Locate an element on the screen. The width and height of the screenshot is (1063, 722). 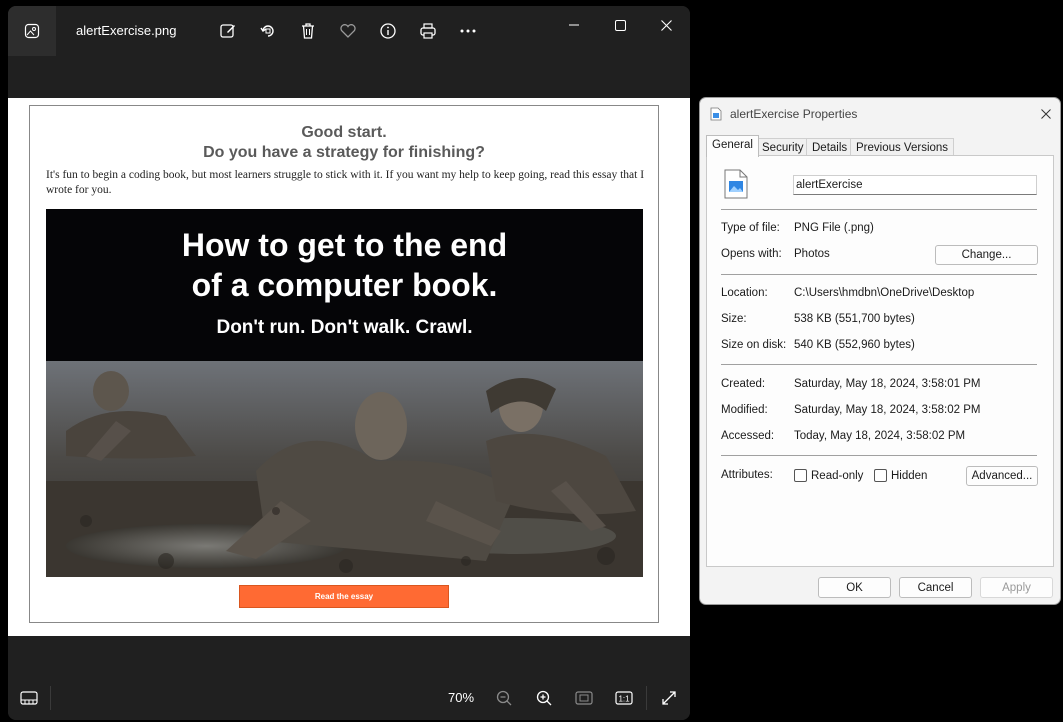
print-icon is located at coordinates (428, 31).